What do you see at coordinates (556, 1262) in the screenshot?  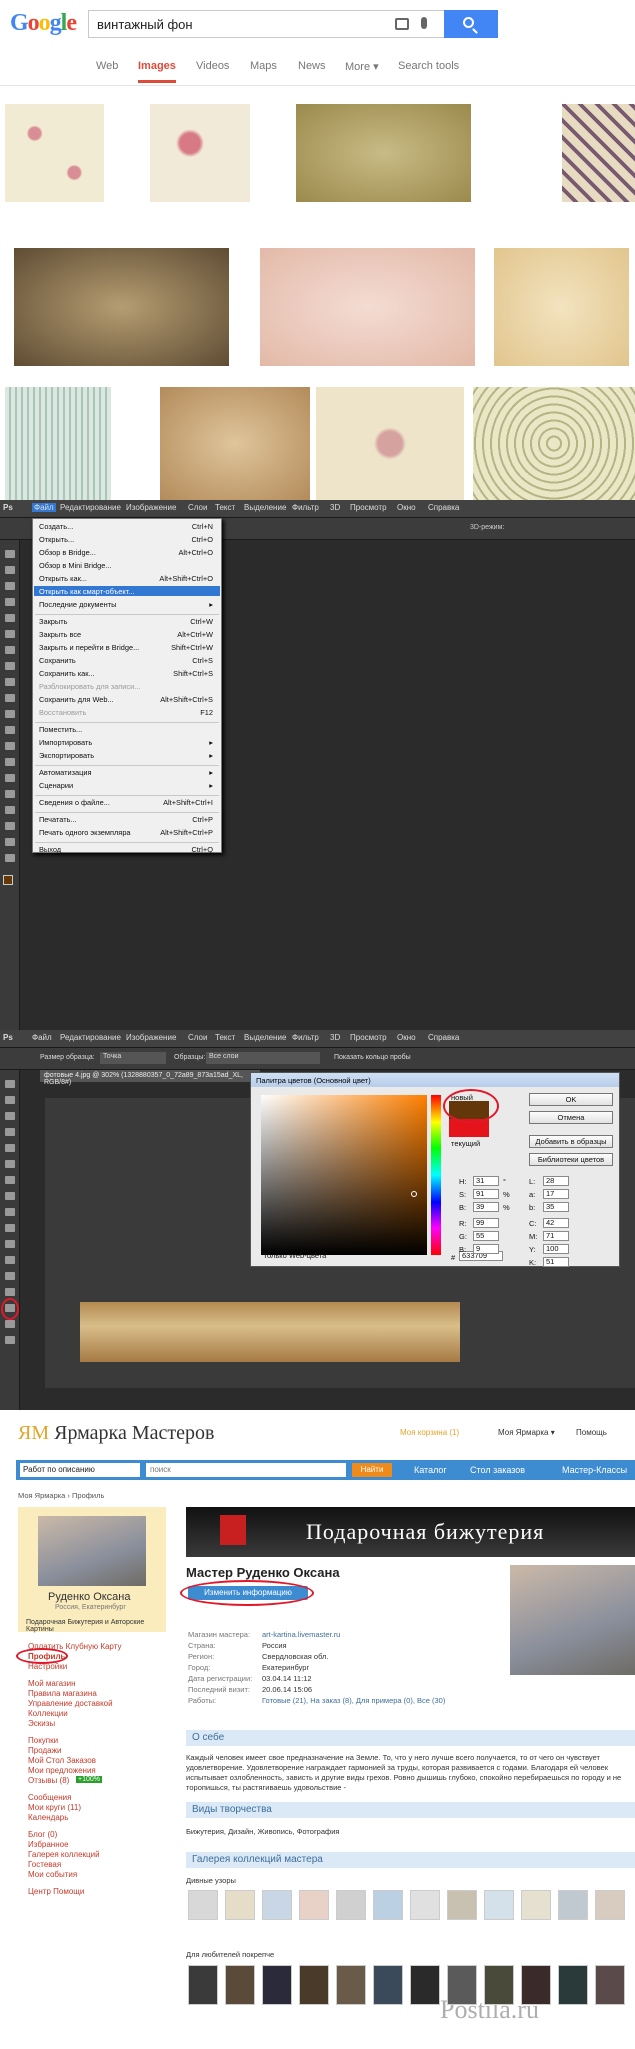 I see `field-input: 51` at bounding box center [556, 1262].